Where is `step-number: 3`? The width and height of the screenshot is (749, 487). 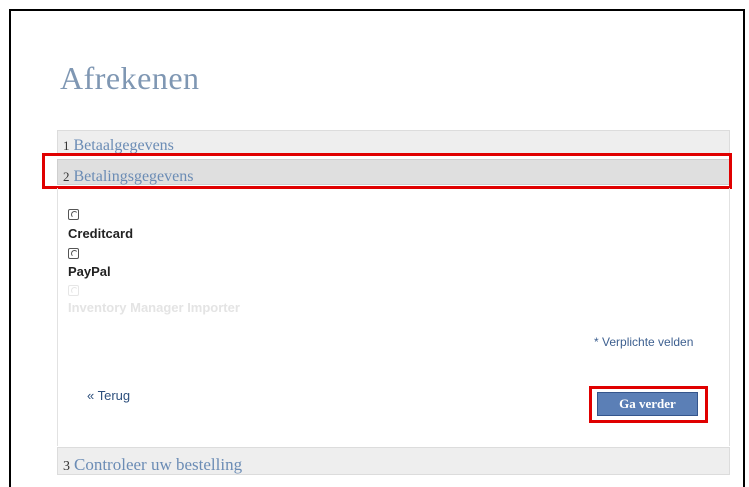 step-number: 3 is located at coordinates (66, 466).